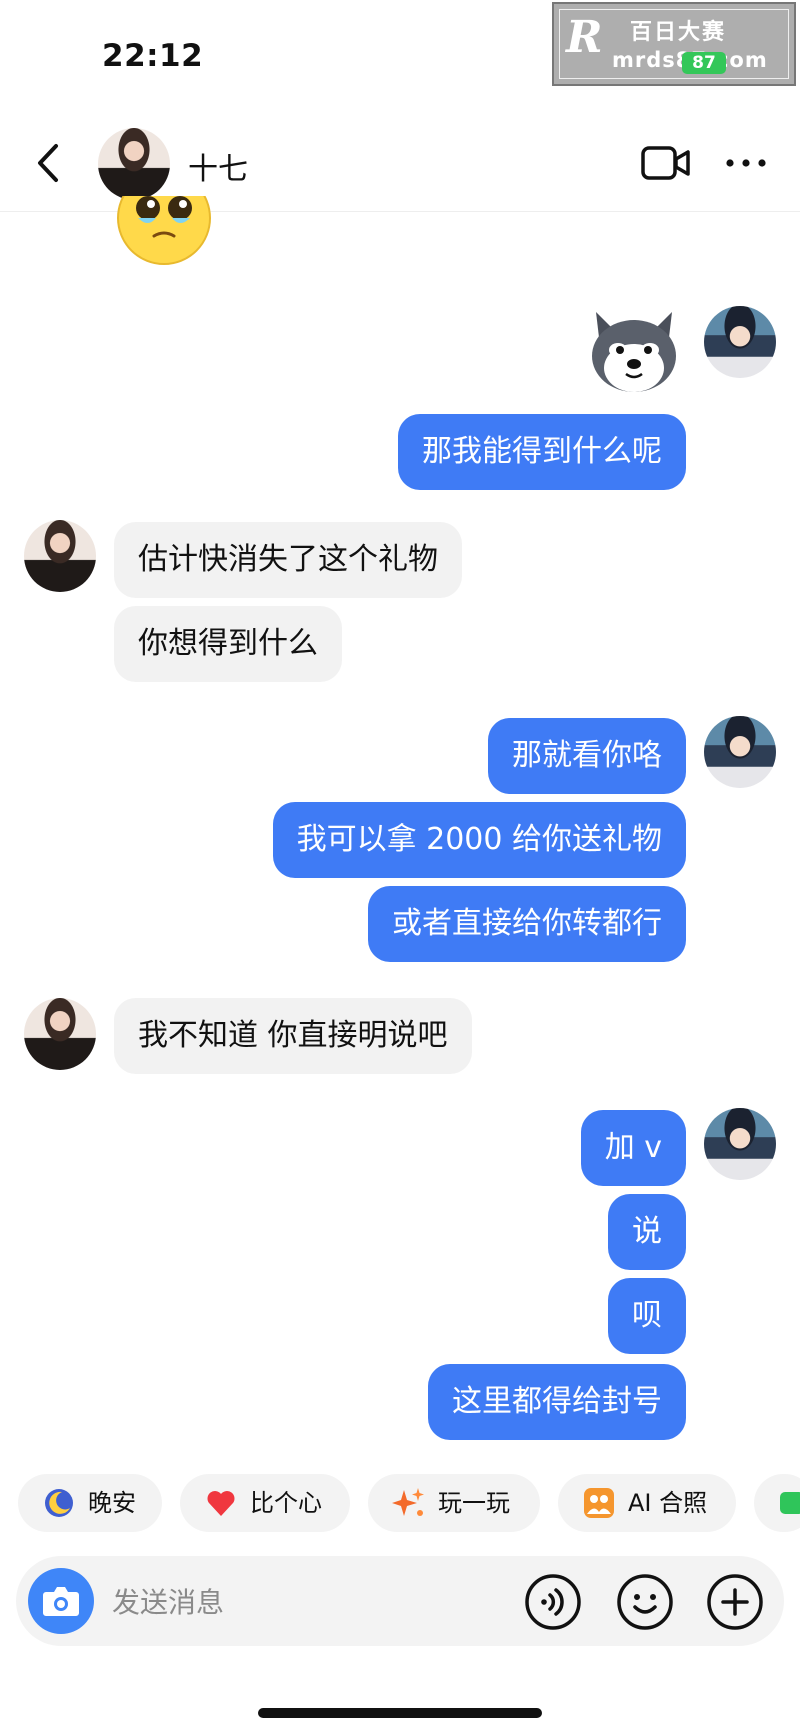 Image resolution: width=800 pixels, height=1736 pixels. I want to click on message-bubble-outgoing: 说, so click(647, 1232).